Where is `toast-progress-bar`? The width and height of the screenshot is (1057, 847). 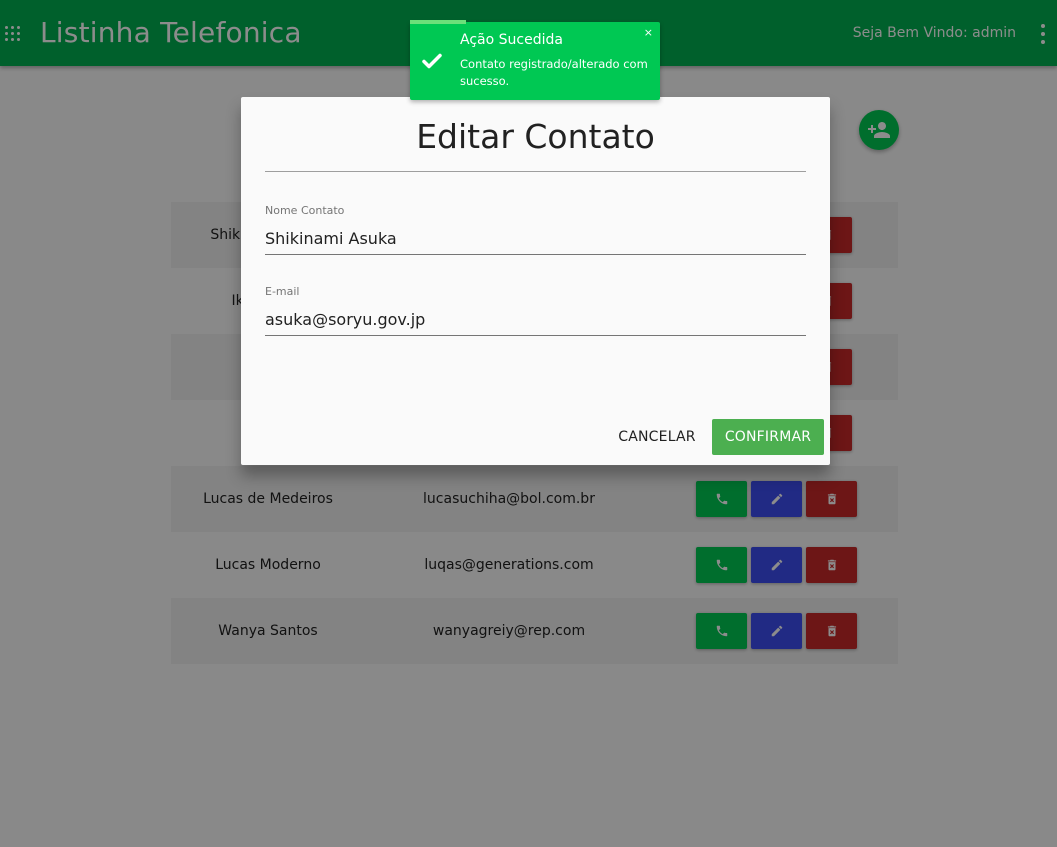 toast-progress-bar is located at coordinates (438, 22).